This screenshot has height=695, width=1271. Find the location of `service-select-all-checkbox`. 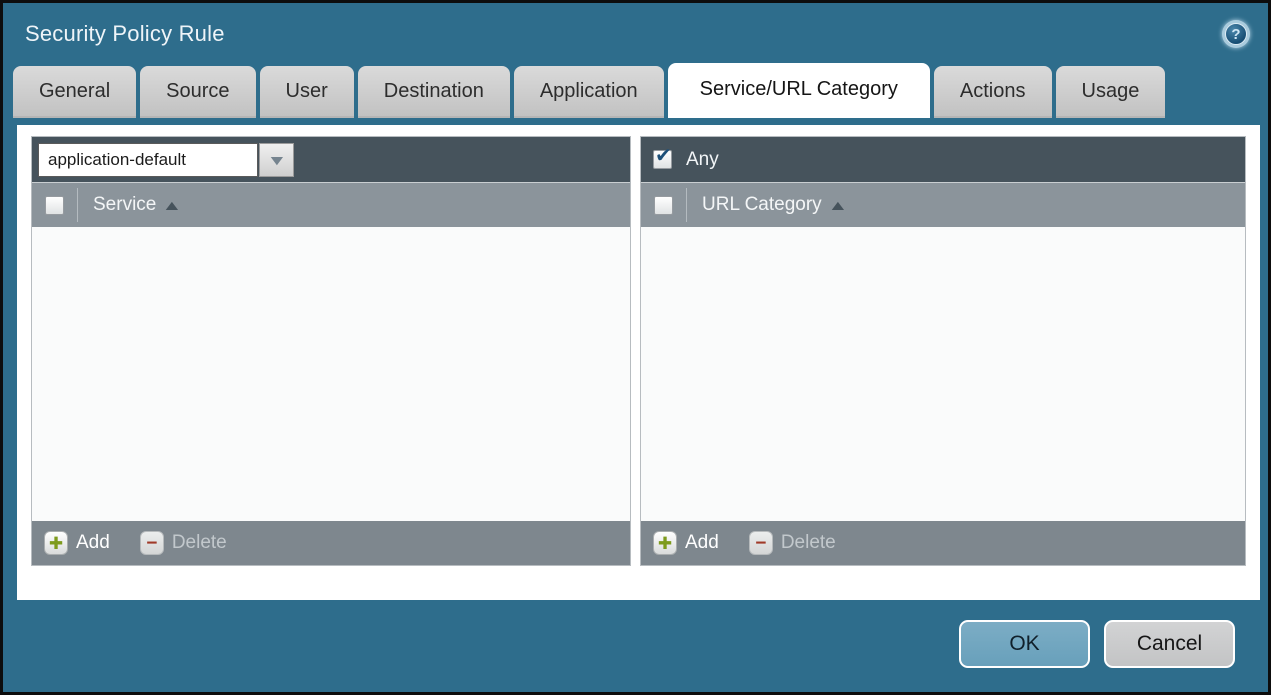

service-select-all-checkbox is located at coordinates (54, 205).